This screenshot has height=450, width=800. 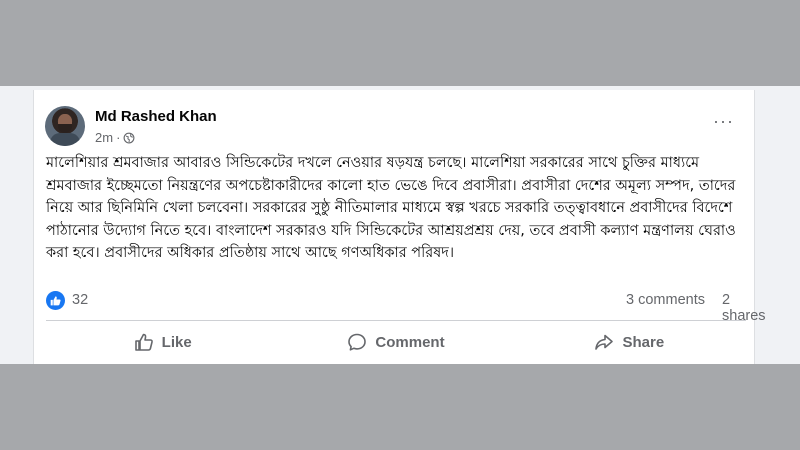 What do you see at coordinates (143, 342) in the screenshot?
I see `thumbs-up-outline-icon` at bounding box center [143, 342].